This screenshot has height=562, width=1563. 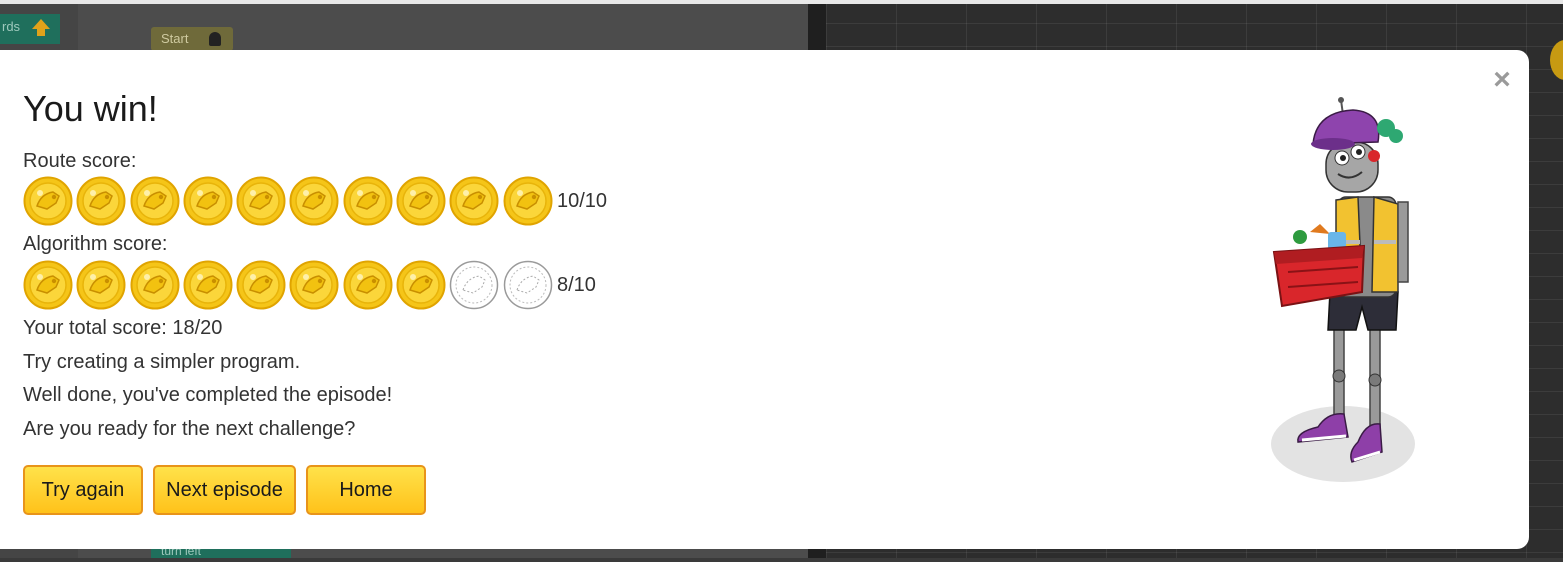 I want to click on algorithm-score-coins: 8/10, so click(x=309, y=285).